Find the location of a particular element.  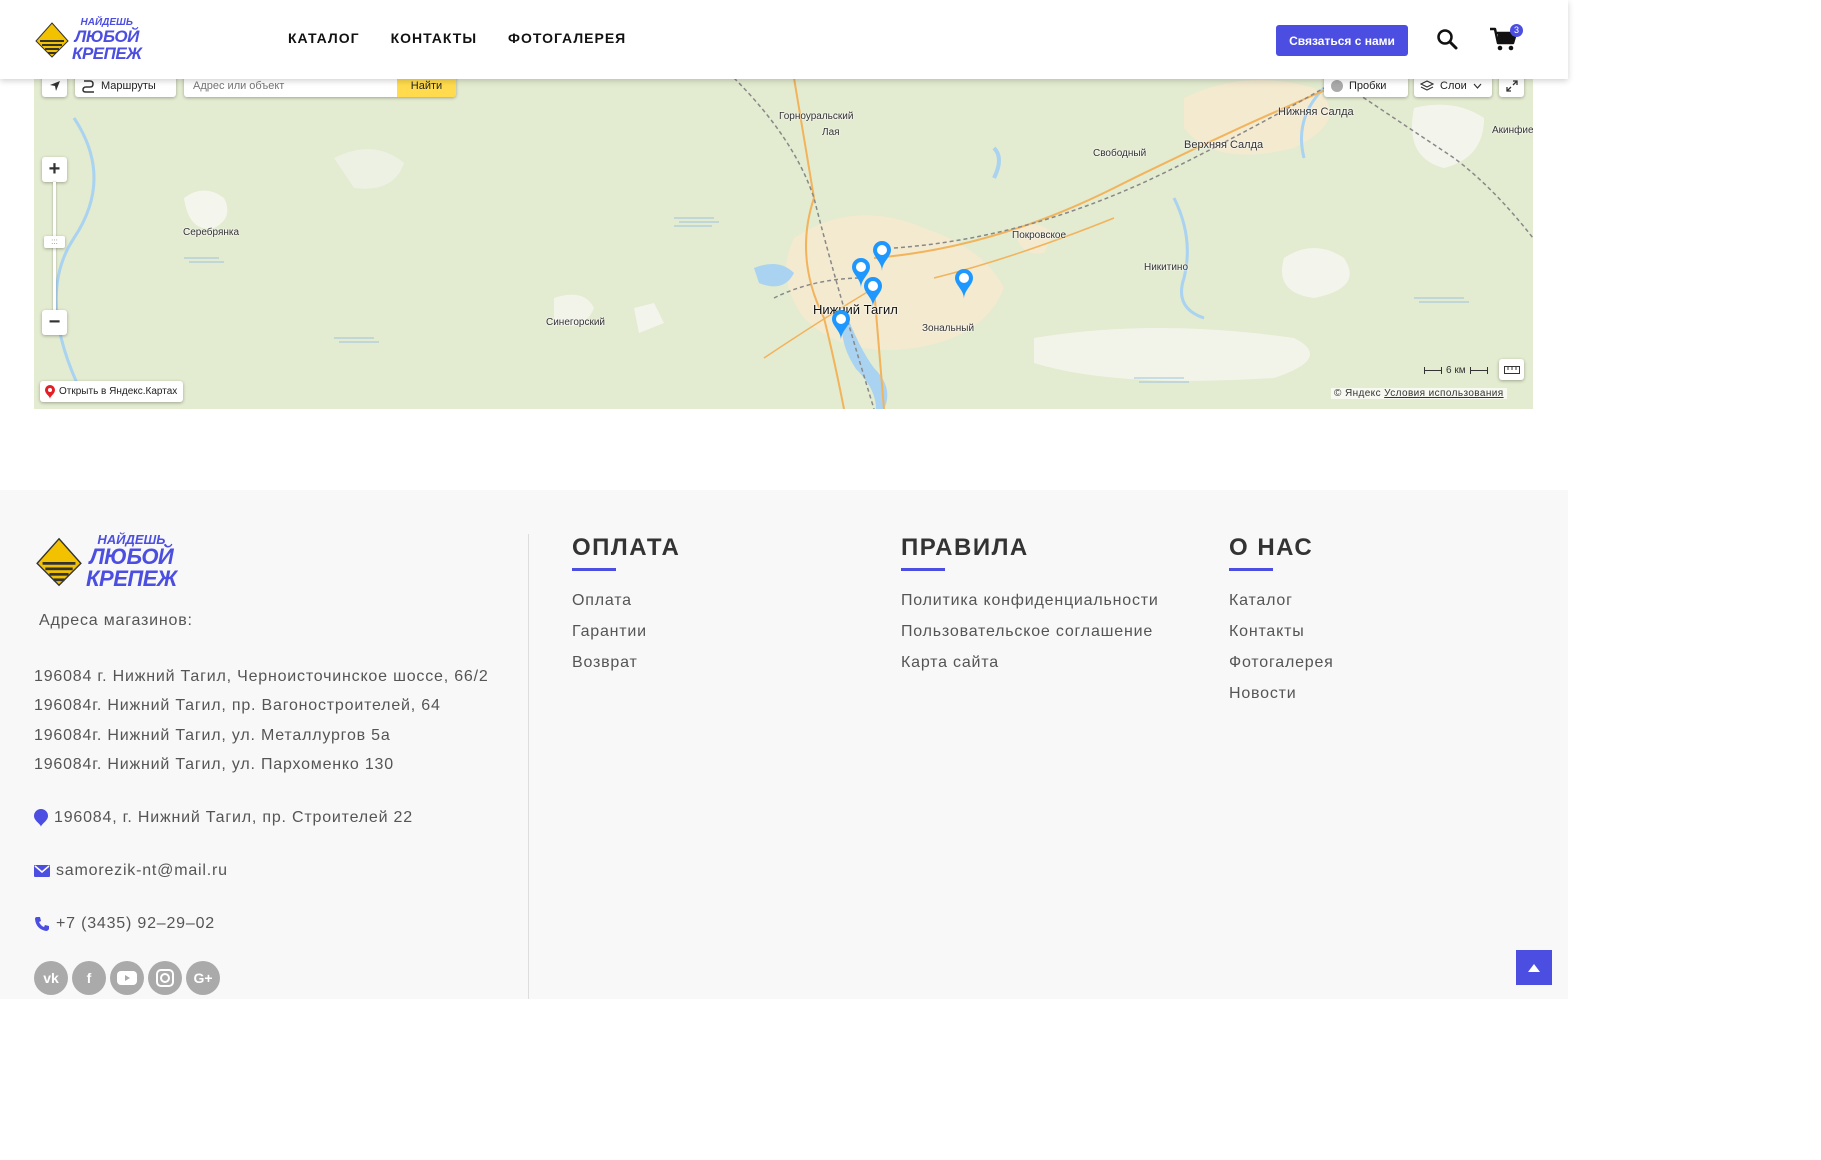

map-label: Зональный is located at coordinates (948, 328).